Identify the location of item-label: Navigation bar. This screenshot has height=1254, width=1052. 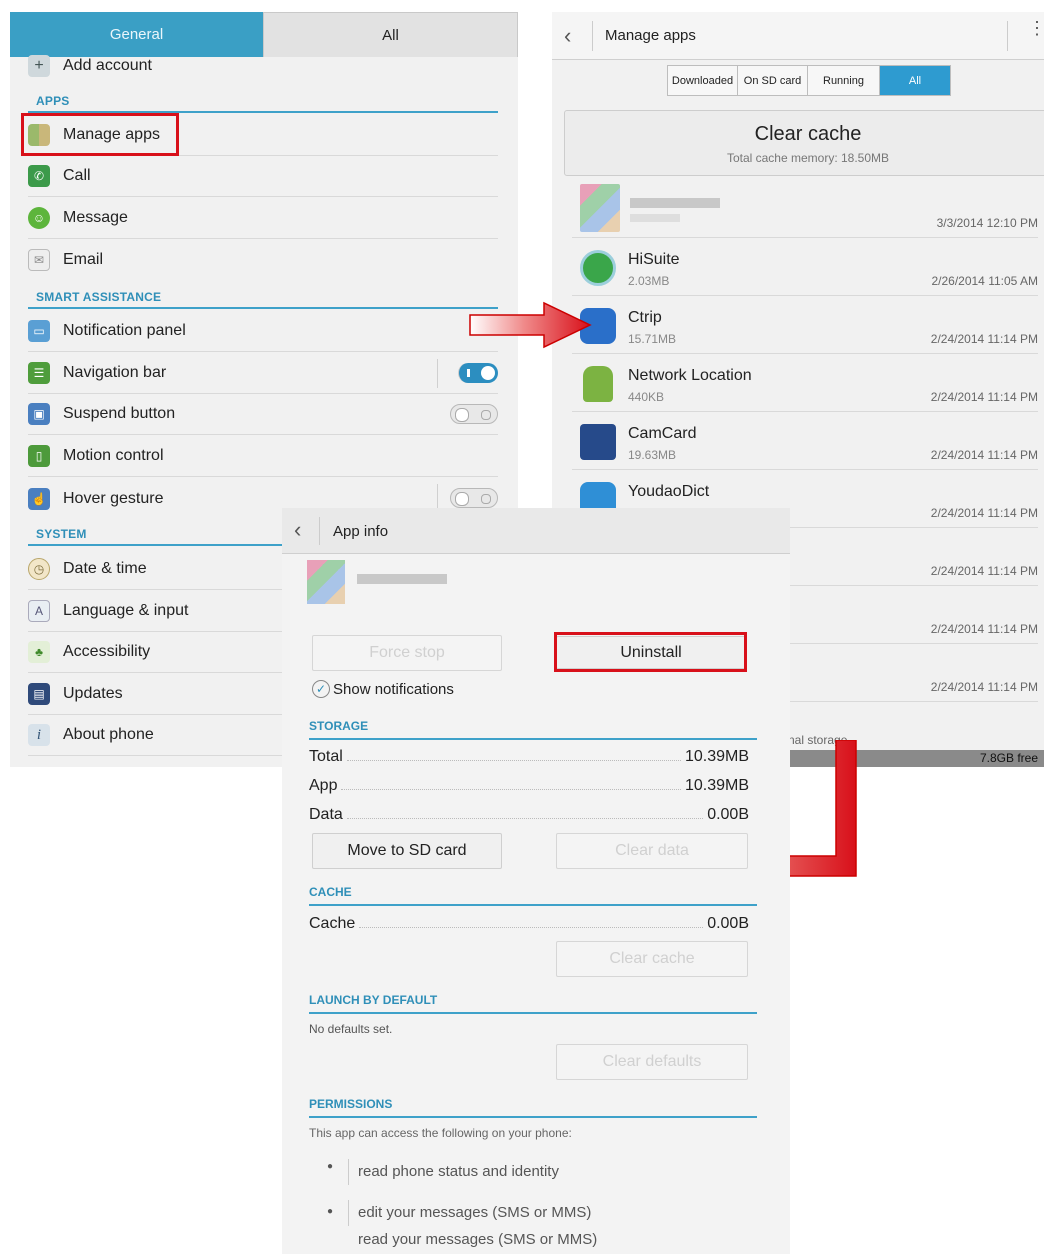
(115, 372).